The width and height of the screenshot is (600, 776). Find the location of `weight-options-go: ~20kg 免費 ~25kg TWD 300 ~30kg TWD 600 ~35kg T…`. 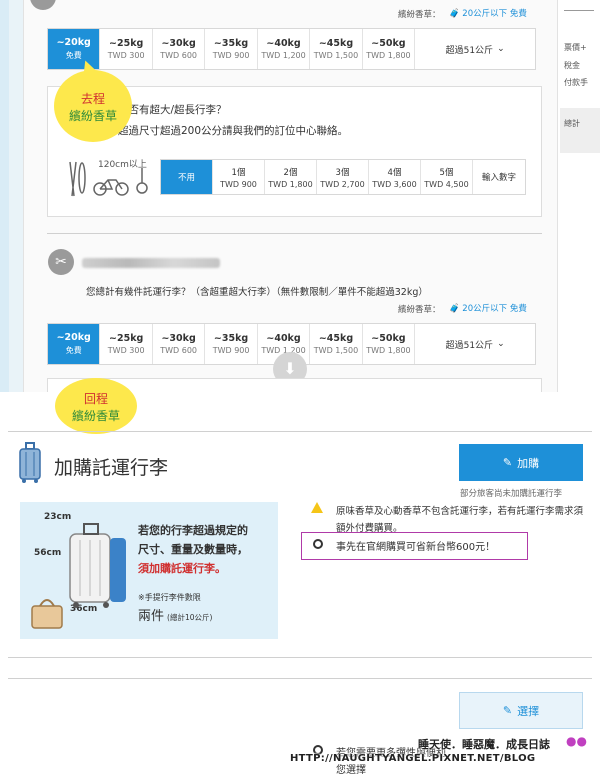

weight-options-go: ~20kg 免費 ~25kg TWD 300 ~30kg TWD 600 ~35kg T… is located at coordinates (291, 49).